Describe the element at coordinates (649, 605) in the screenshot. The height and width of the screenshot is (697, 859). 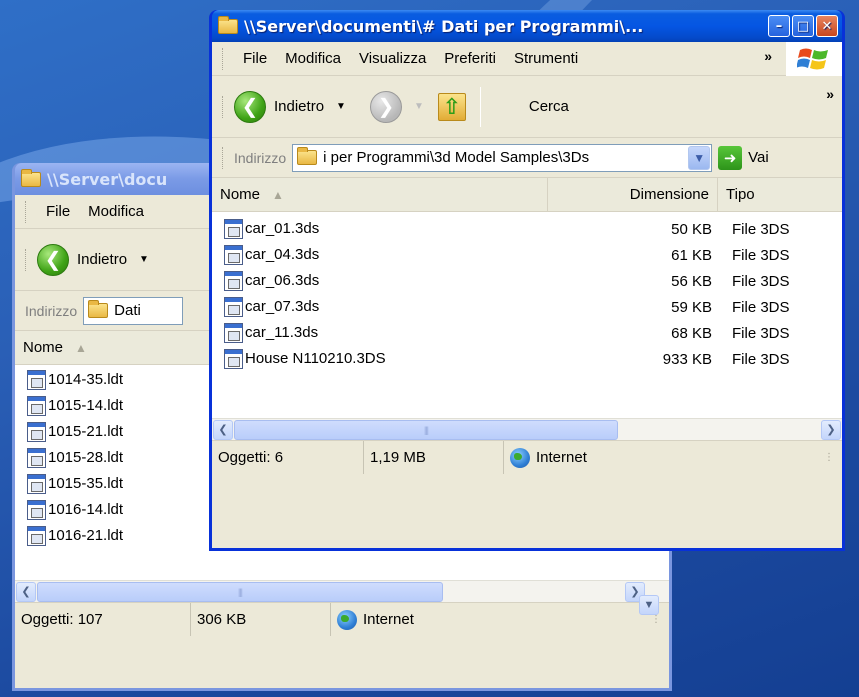
I see `scroll-down-button: ▼` at that location.